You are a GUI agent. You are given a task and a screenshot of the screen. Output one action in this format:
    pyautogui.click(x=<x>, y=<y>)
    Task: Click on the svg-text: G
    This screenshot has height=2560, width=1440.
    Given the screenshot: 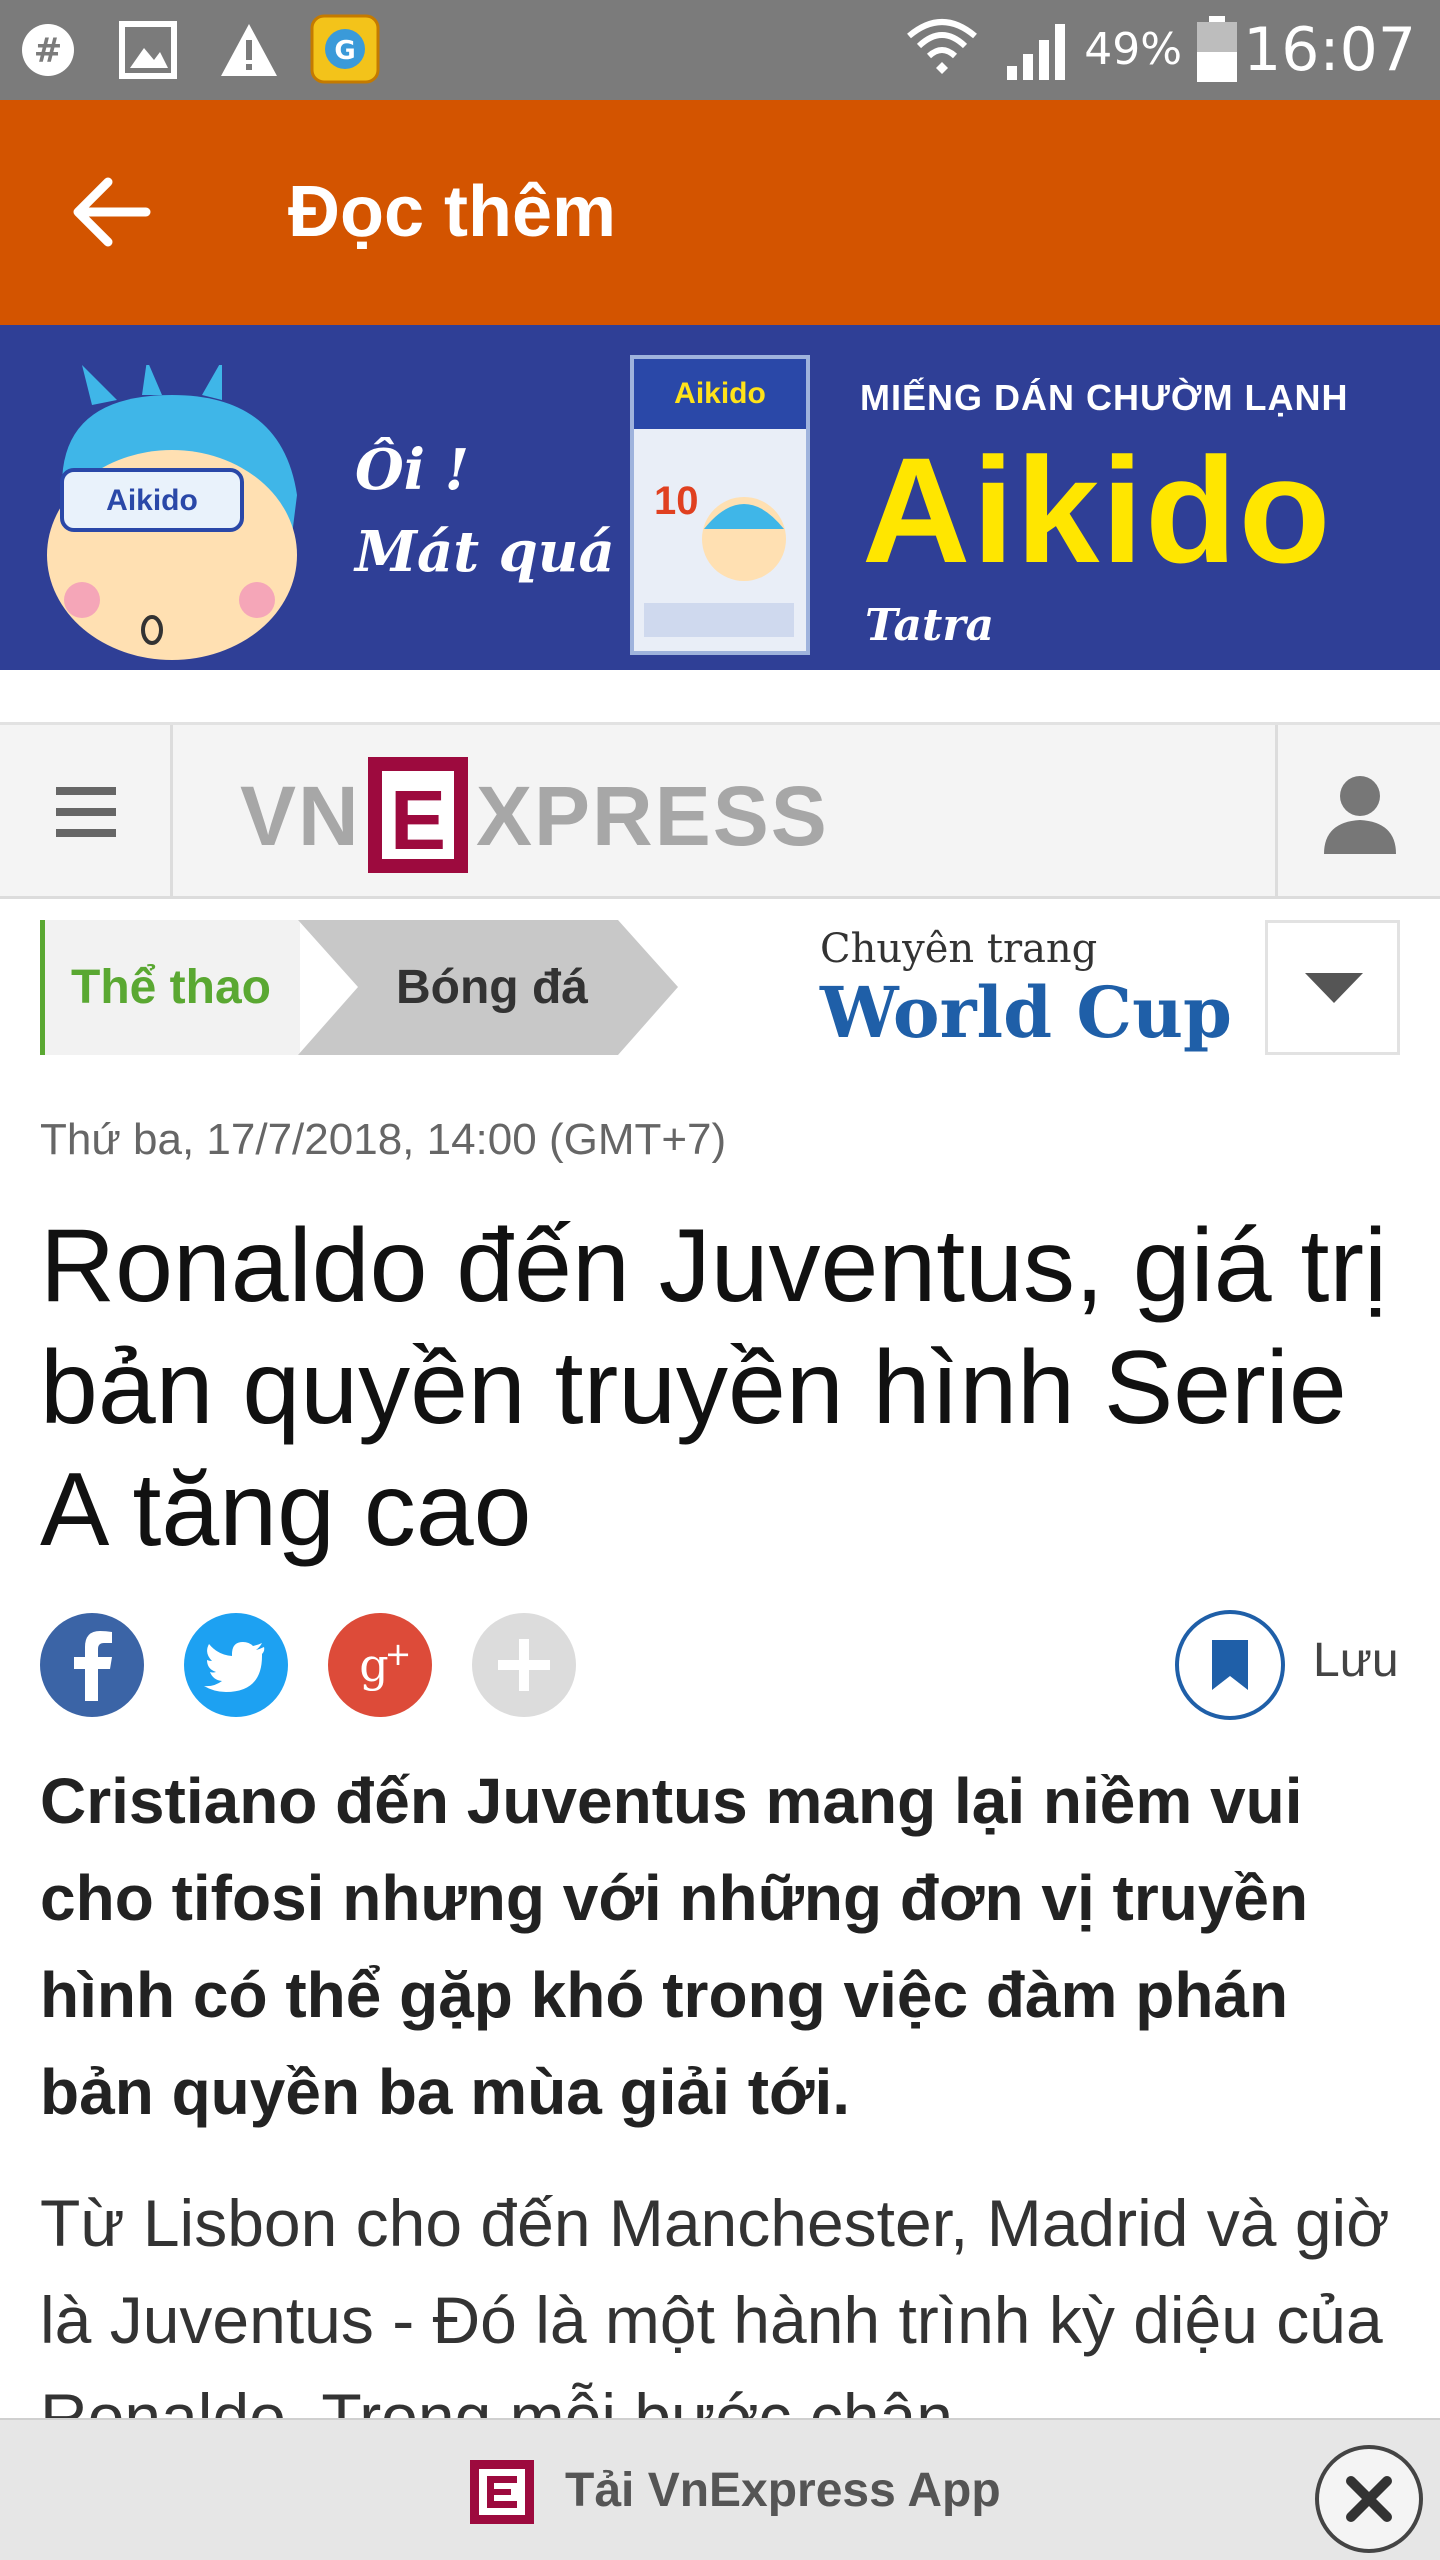 What is the action you would take?
    pyautogui.click(x=344, y=51)
    